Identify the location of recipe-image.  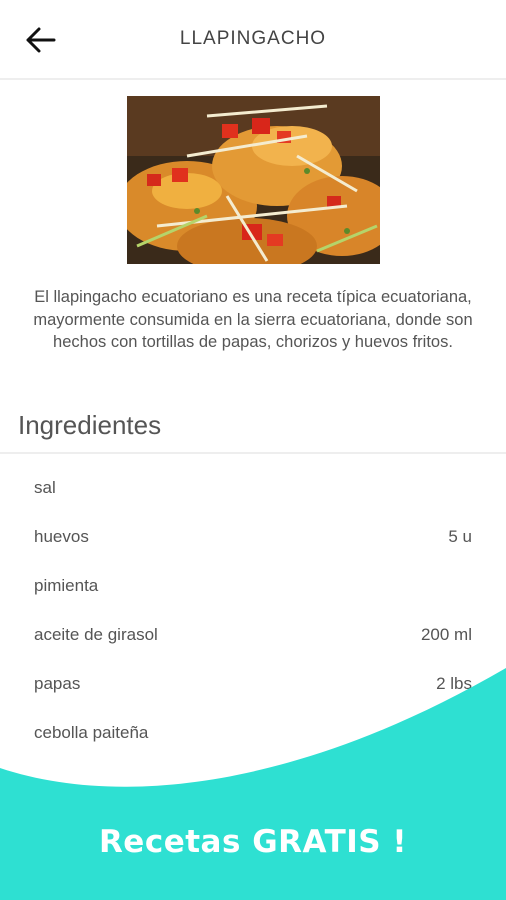
(253, 180).